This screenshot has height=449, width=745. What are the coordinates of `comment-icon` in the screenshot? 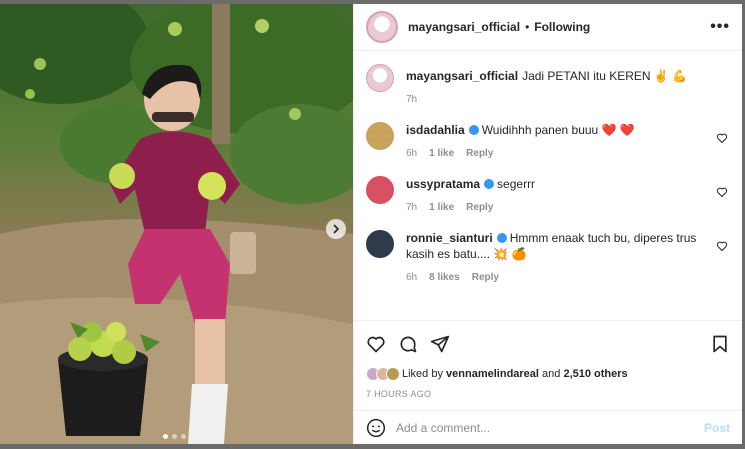 It's located at (408, 344).